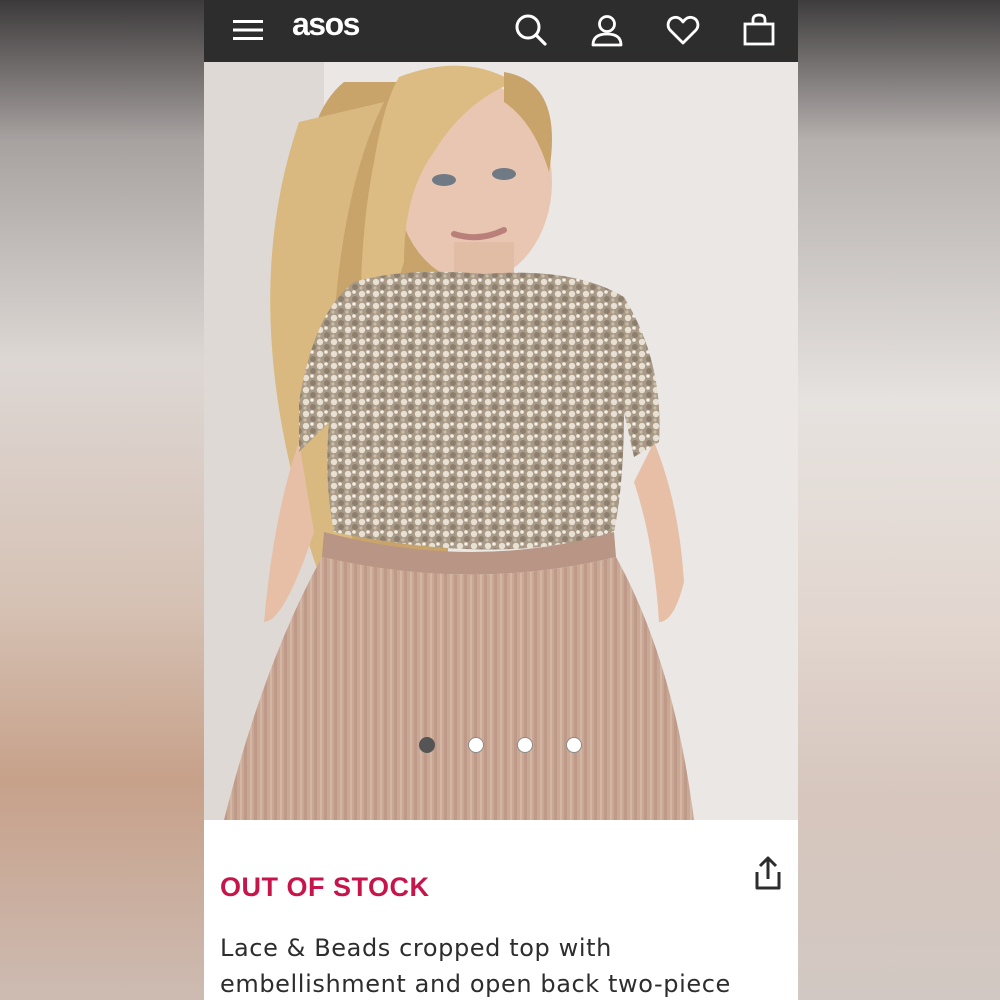 The height and width of the screenshot is (1000, 1000). Describe the element at coordinates (325, 887) in the screenshot. I see `stock-status-label: OUT OF STOCK` at that location.